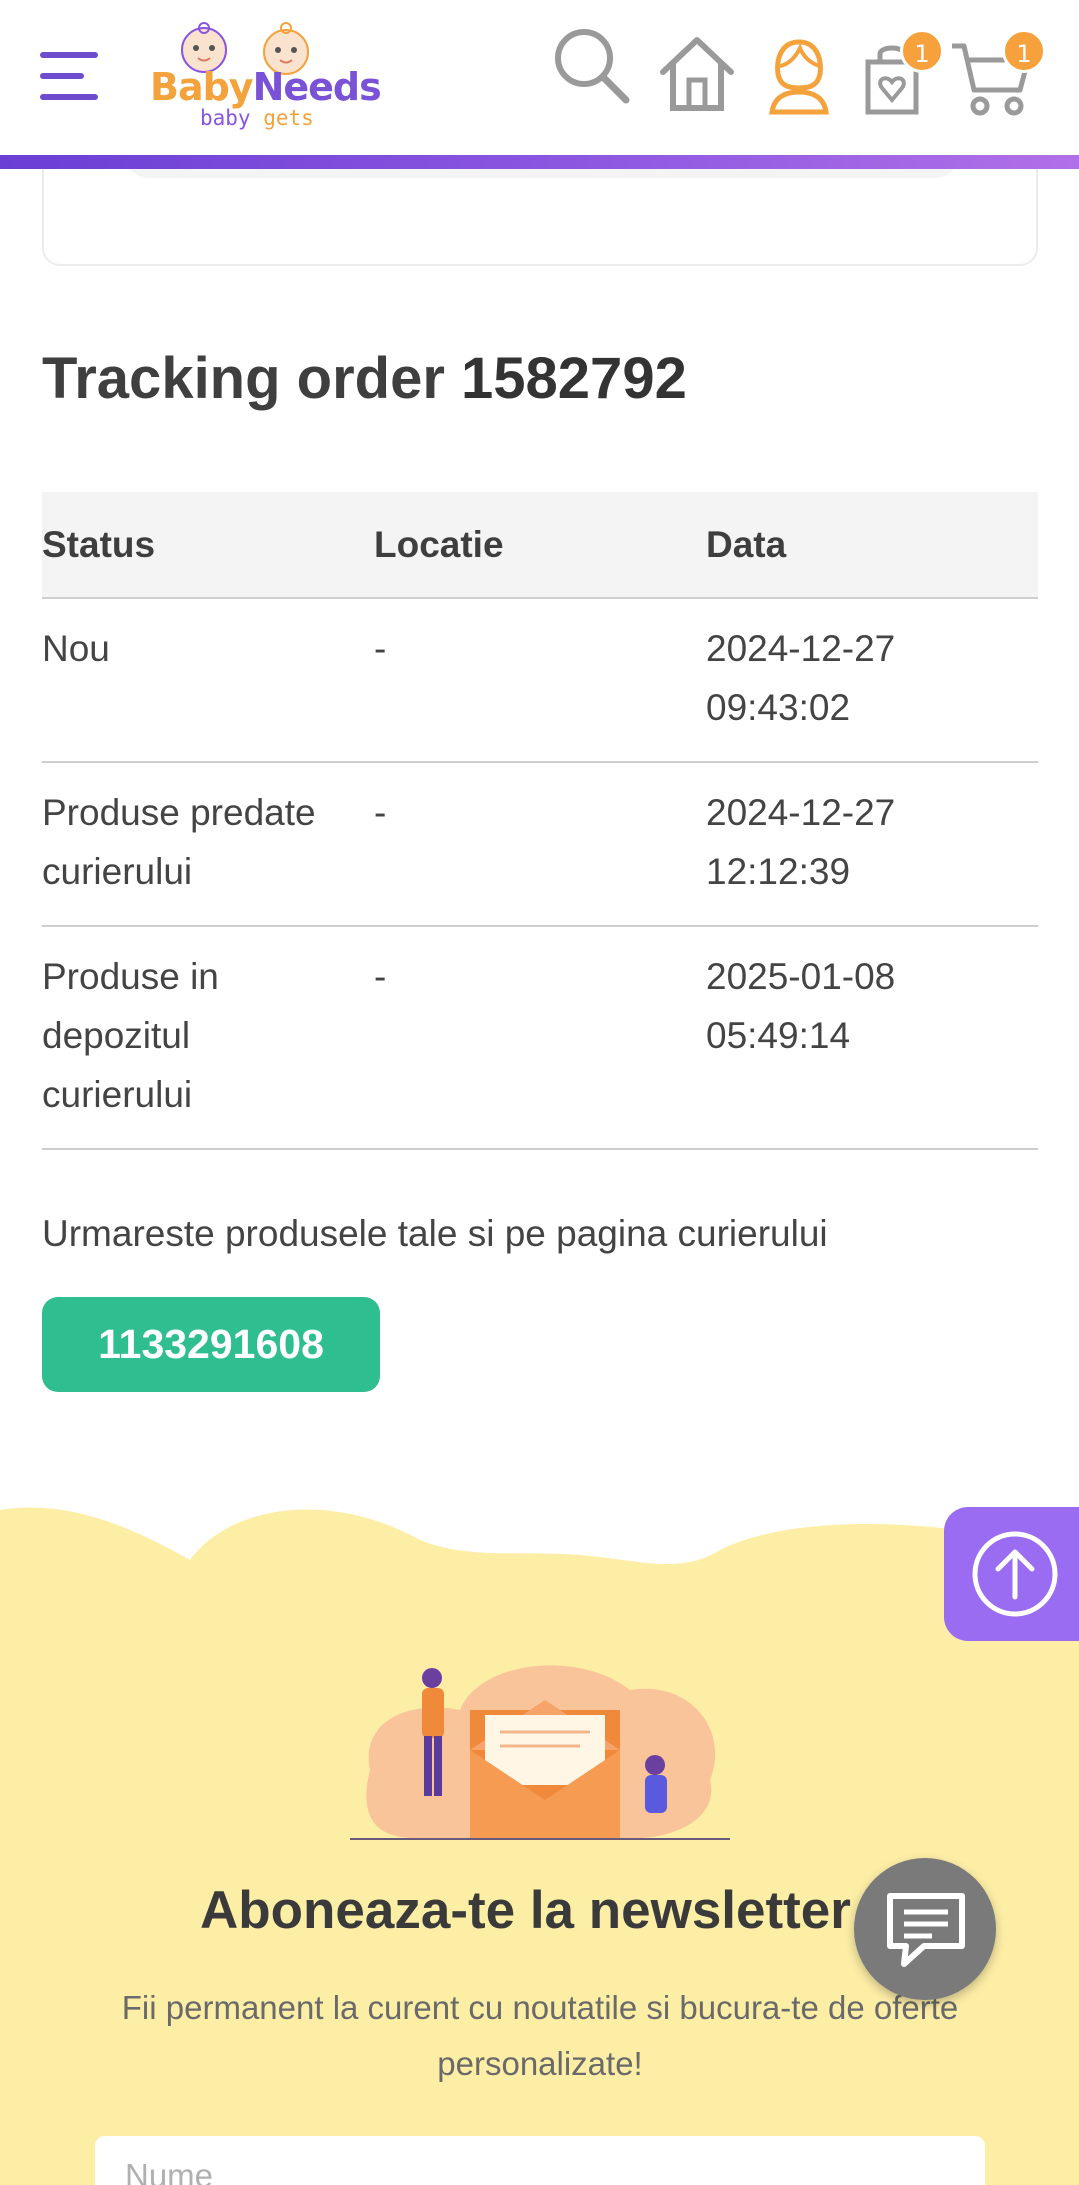 This screenshot has width=1079, height=2185. I want to click on chat-button, so click(925, 1929).